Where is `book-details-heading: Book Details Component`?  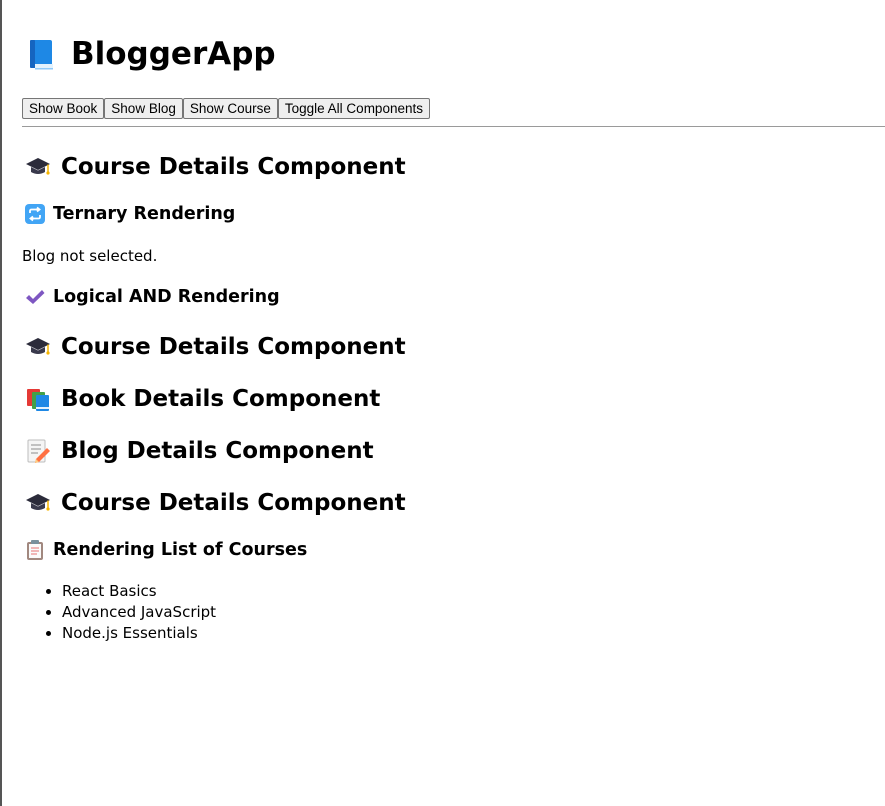 book-details-heading: Book Details Component is located at coordinates (202, 399).